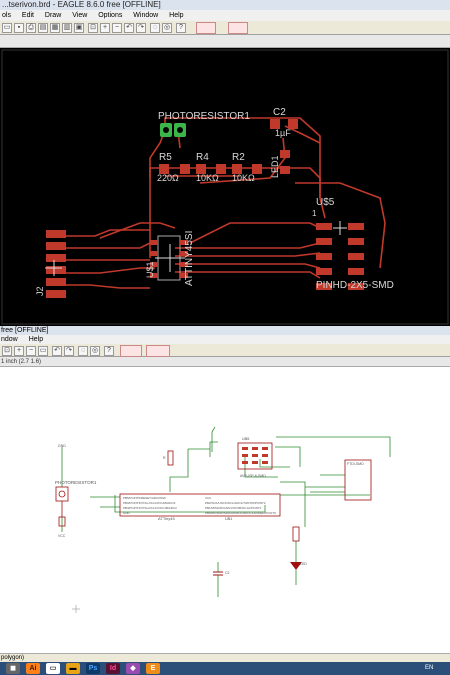  What do you see at coordinates (150, 269) in the screenshot?
I see `u1-label: U$1` at bounding box center [150, 269].